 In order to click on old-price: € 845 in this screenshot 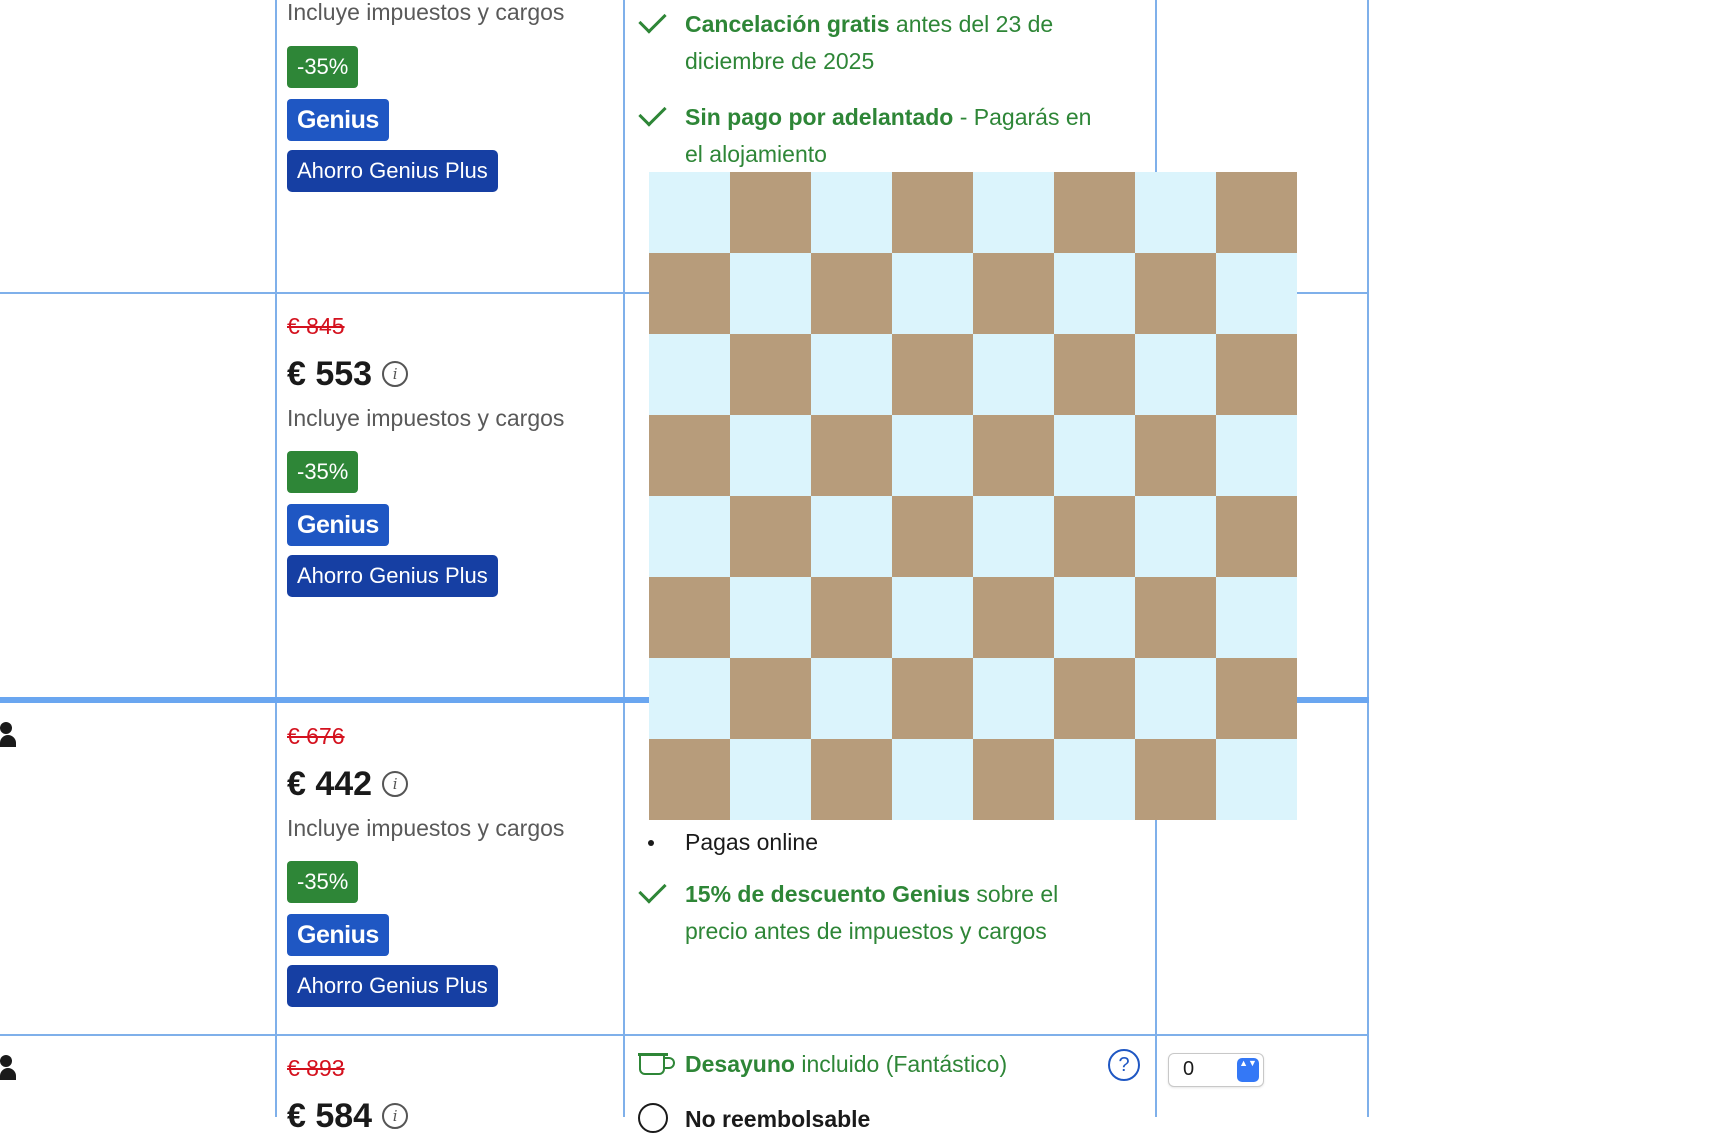, I will do `click(316, 326)`.